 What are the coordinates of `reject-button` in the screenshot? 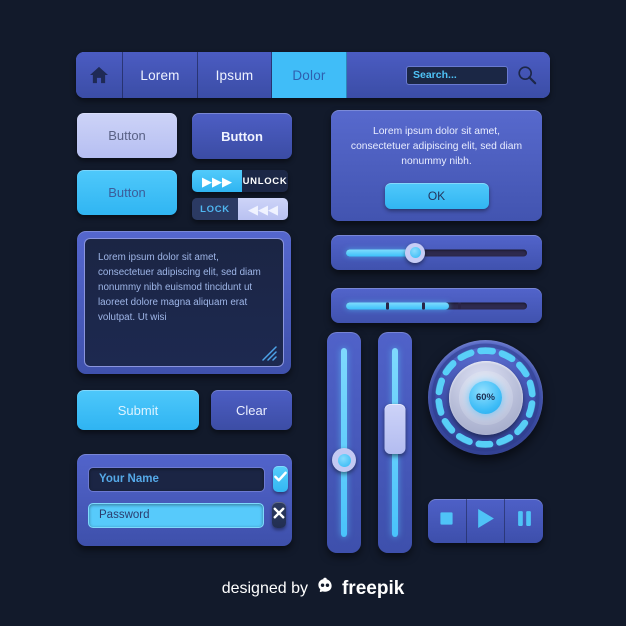 It's located at (279, 515).